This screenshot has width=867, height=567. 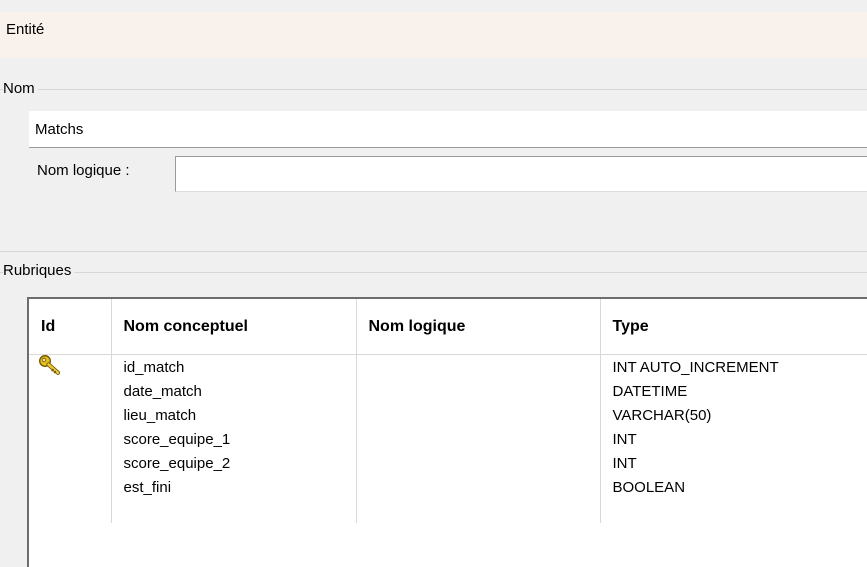 What do you see at coordinates (733, 511) in the screenshot?
I see `type-cell` at bounding box center [733, 511].